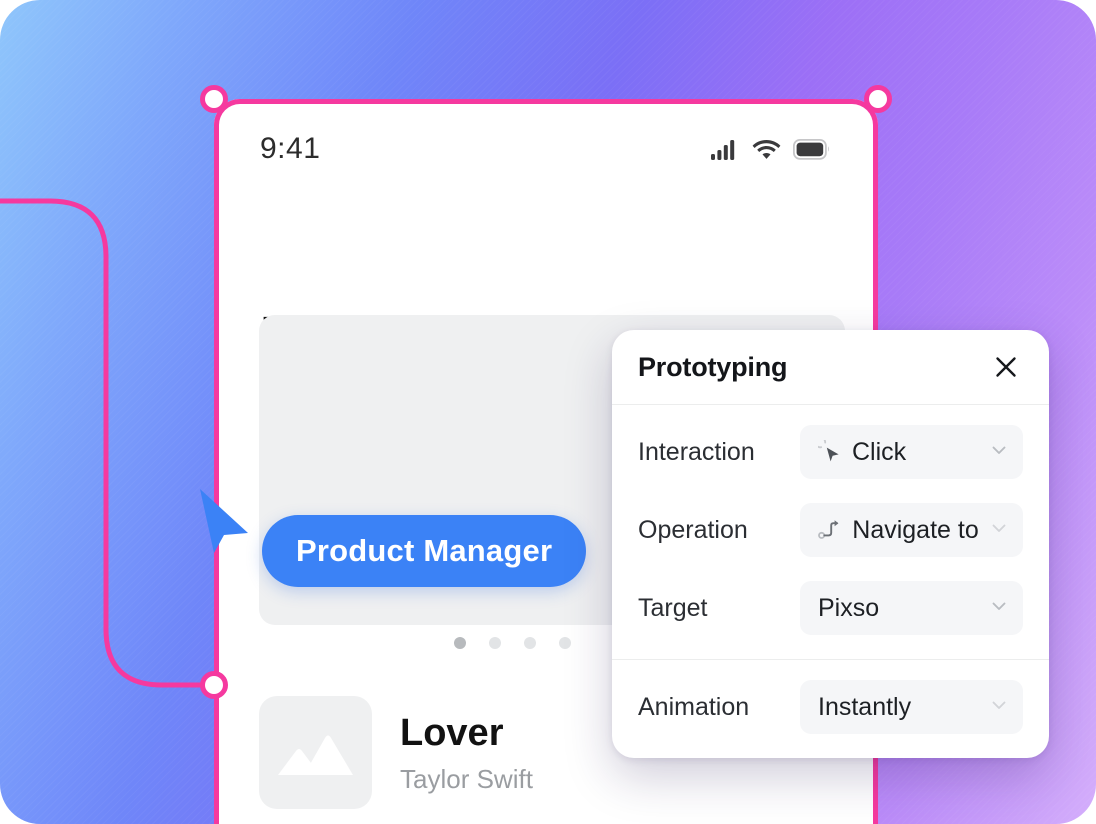 The image size is (1096, 824). I want to click on song-artist: Taylor Swift, so click(466, 778).